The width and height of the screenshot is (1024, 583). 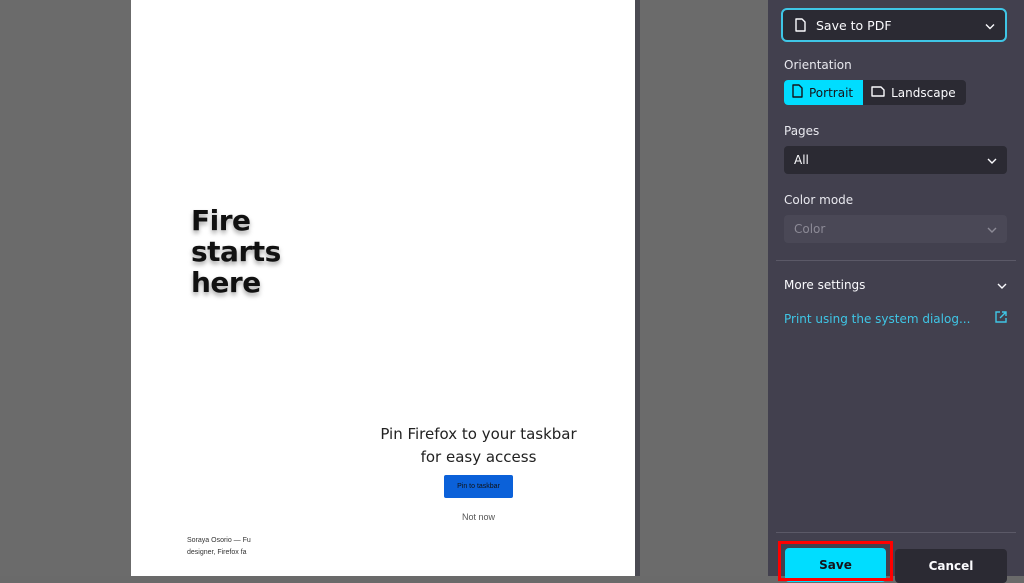 I want to click on destination-select: Save to PDF, so click(x=894, y=25).